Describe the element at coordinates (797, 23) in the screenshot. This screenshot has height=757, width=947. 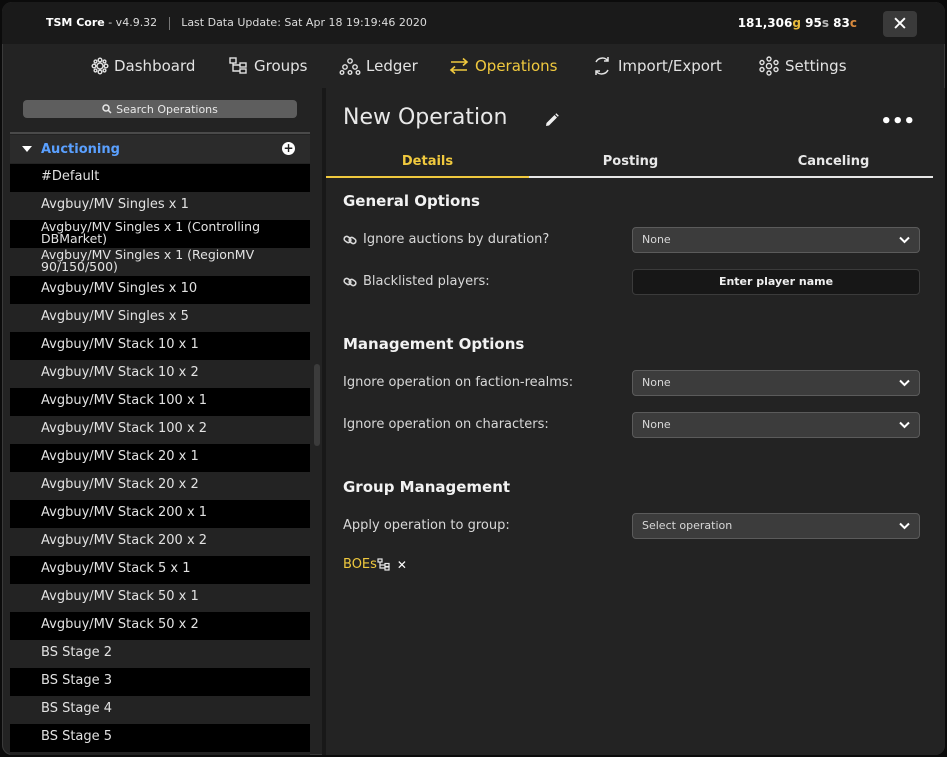
I see `gold-display: 181,306g 95s 83c` at that location.